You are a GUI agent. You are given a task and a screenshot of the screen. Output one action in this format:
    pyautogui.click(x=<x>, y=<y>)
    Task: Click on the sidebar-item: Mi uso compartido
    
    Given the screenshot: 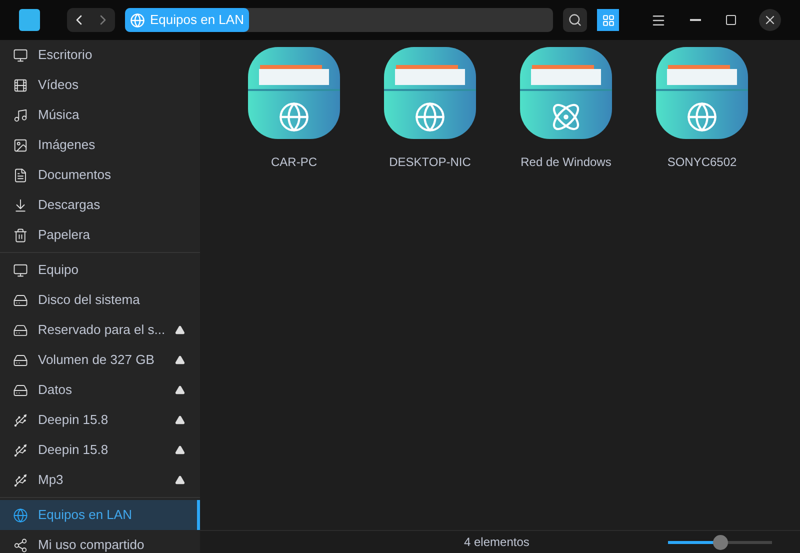 What is the action you would take?
    pyautogui.click(x=100, y=541)
    